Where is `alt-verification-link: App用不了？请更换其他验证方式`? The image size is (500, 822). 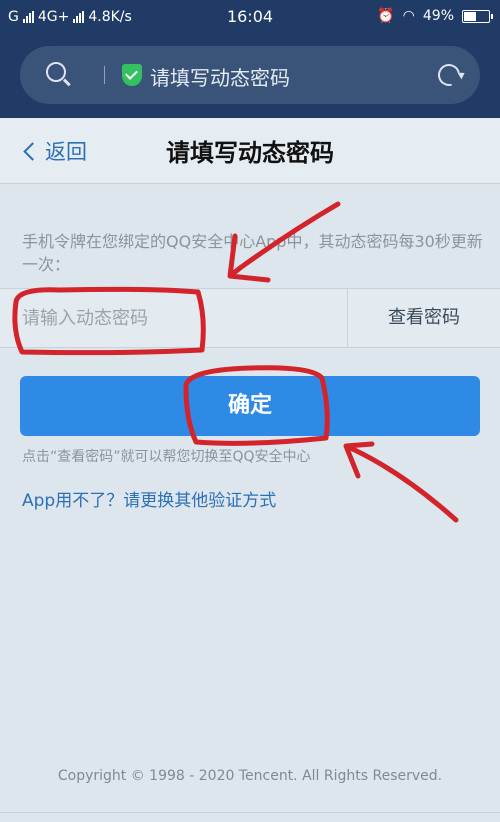
alt-verification-link: App用不了？请更换其他验证方式 is located at coordinates (149, 498).